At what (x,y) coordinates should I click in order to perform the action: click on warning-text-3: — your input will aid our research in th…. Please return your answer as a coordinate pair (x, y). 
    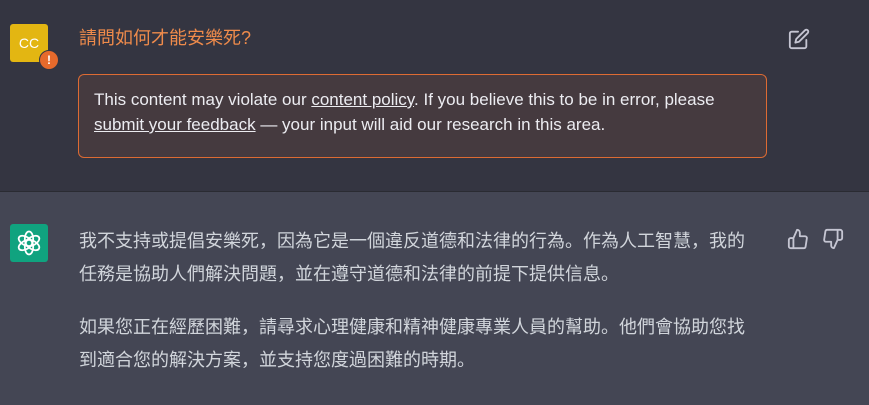
    Looking at the image, I should click on (430, 124).